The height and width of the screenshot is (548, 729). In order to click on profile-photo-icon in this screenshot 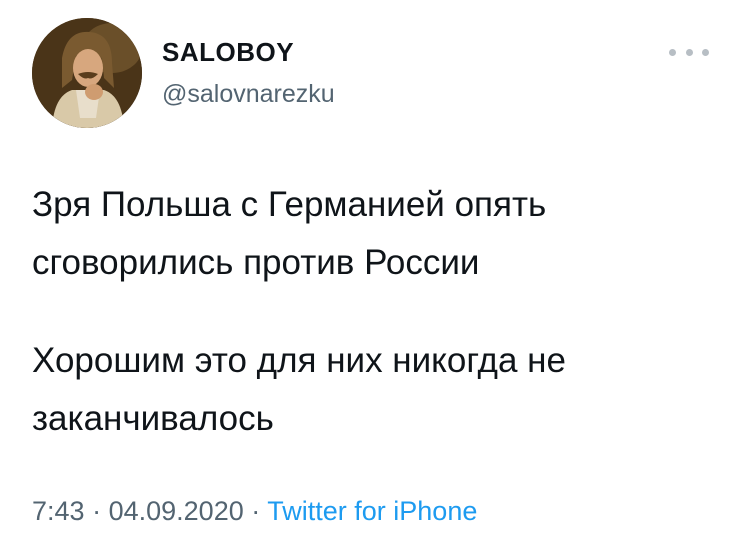, I will do `click(87, 73)`.